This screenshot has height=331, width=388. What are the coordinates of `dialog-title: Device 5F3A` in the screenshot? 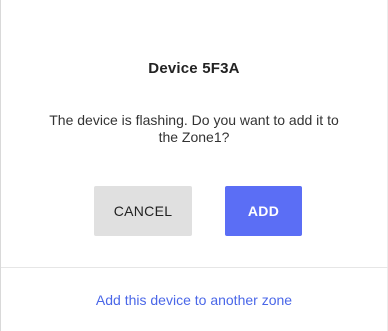 It's located at (194, 68).